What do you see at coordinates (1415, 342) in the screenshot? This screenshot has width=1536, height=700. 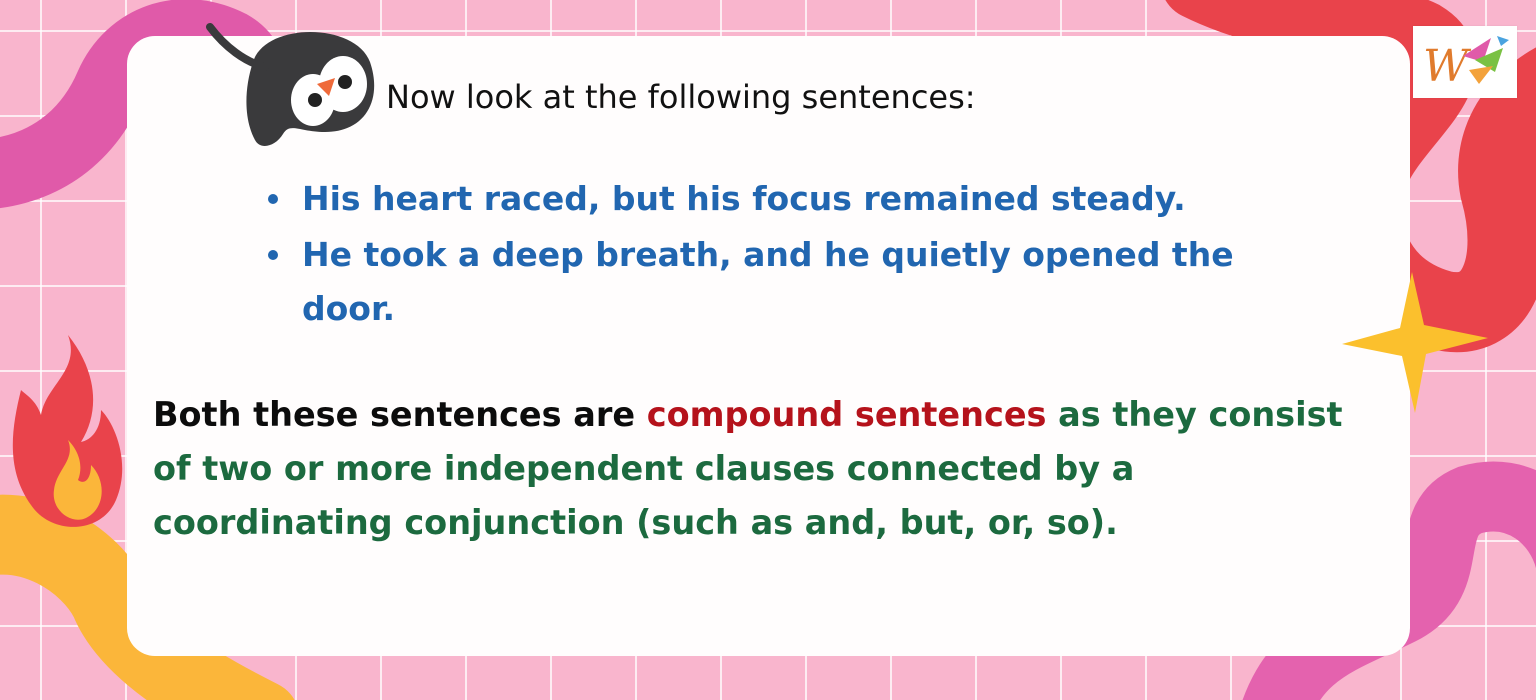 I see `star-burst-icon` at bounding box center [1415, 342].